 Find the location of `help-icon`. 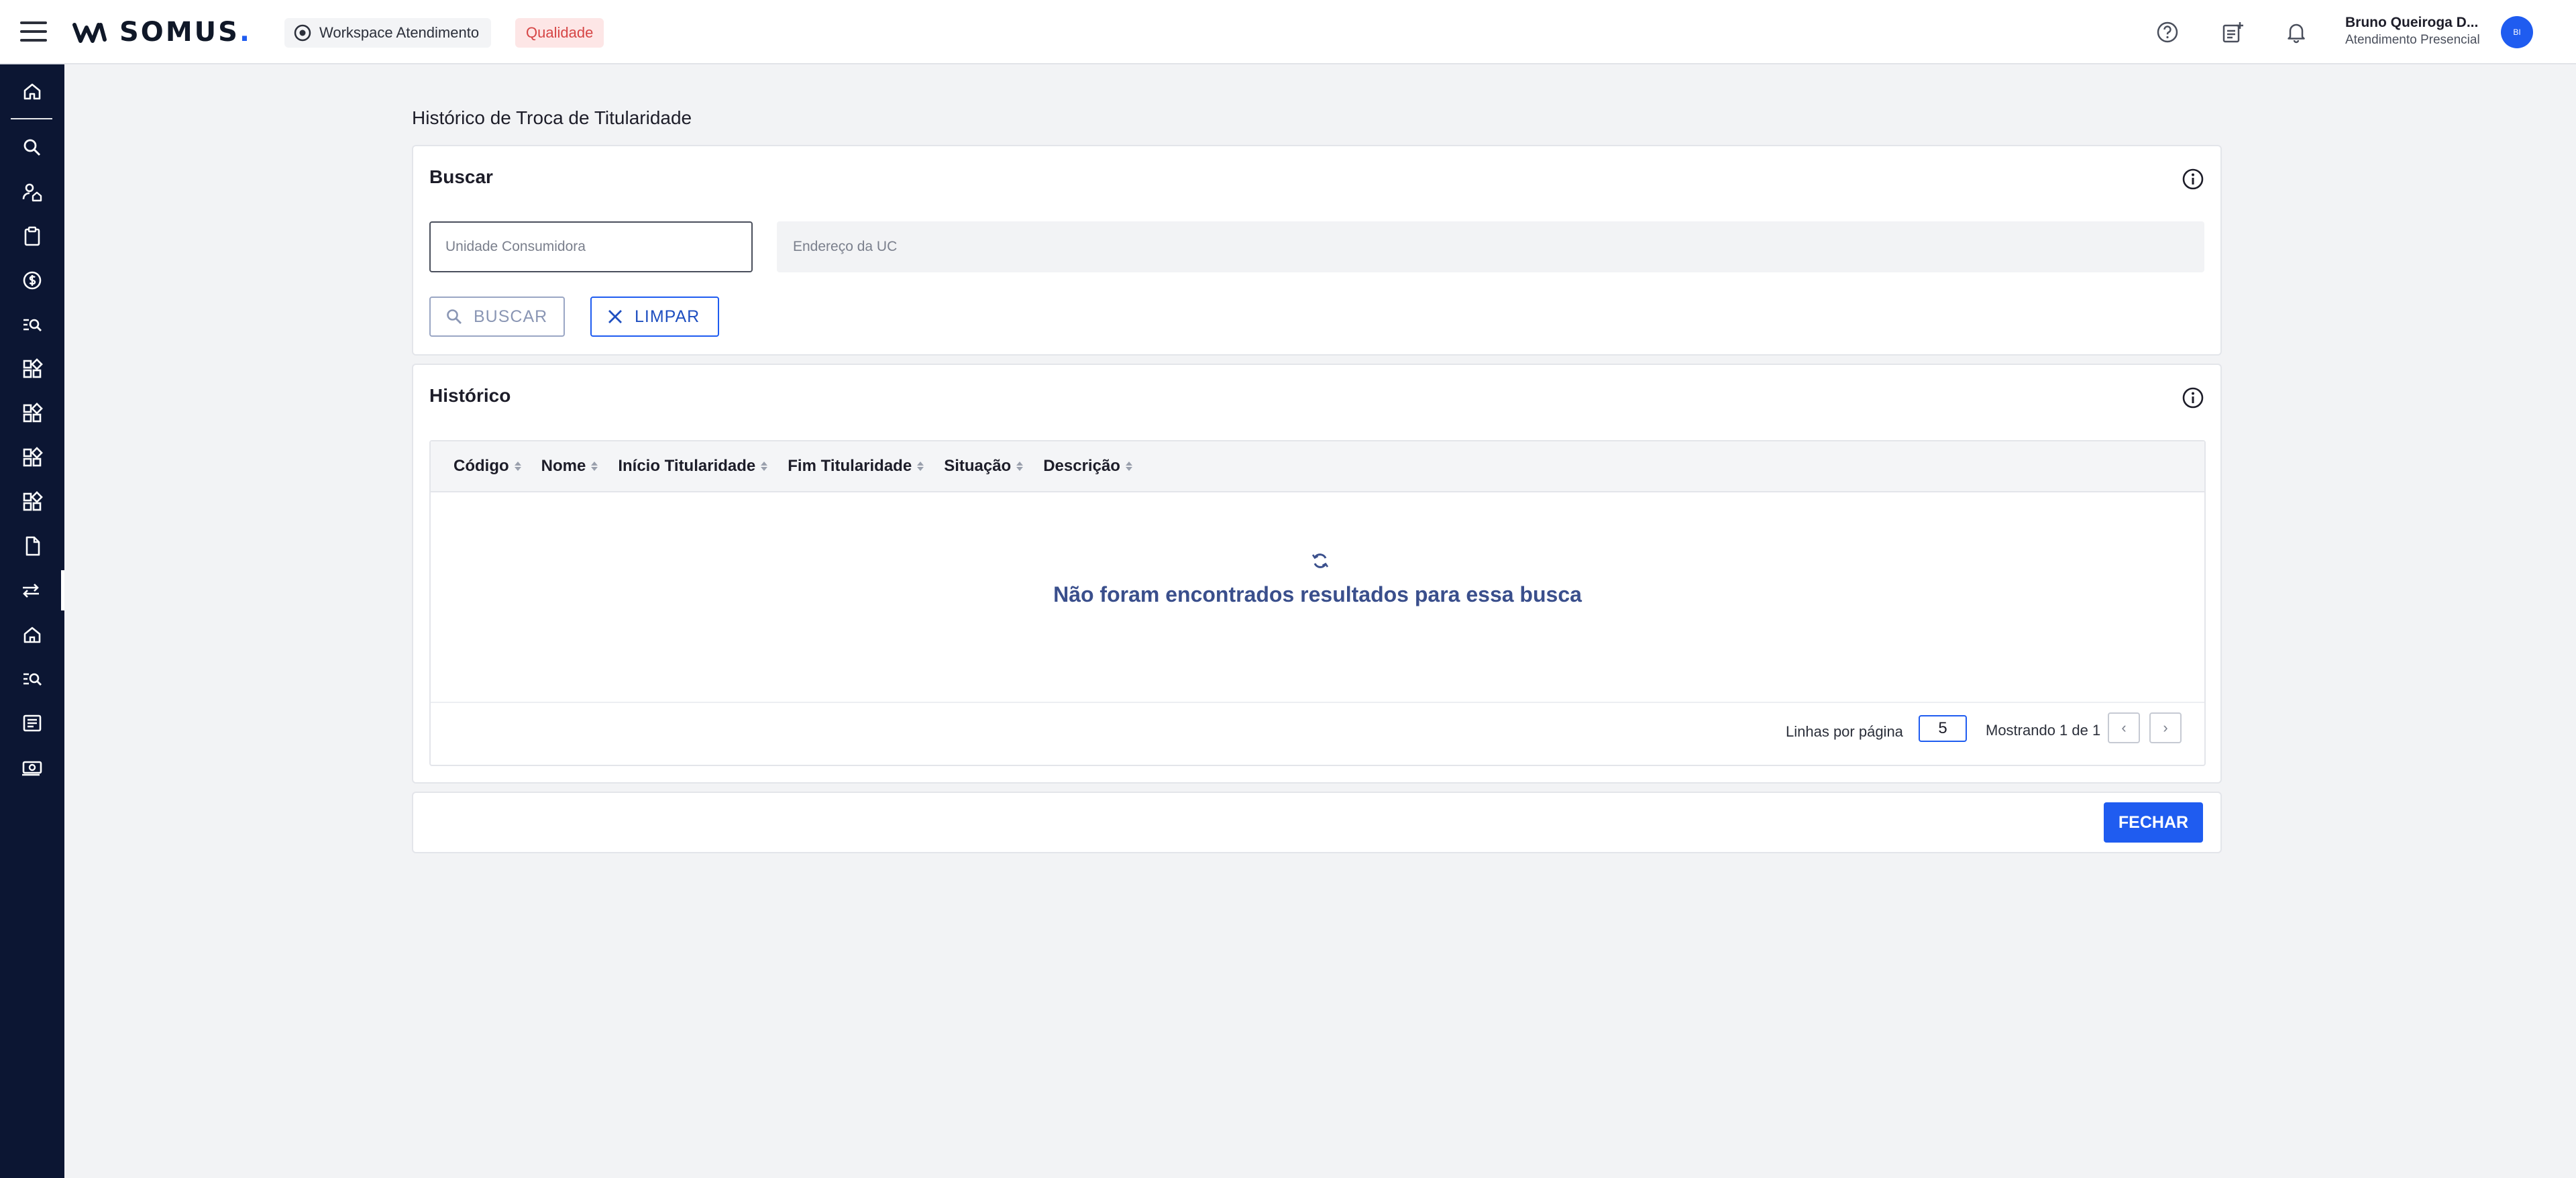

help-icon is located at coordinates (2167, 32).